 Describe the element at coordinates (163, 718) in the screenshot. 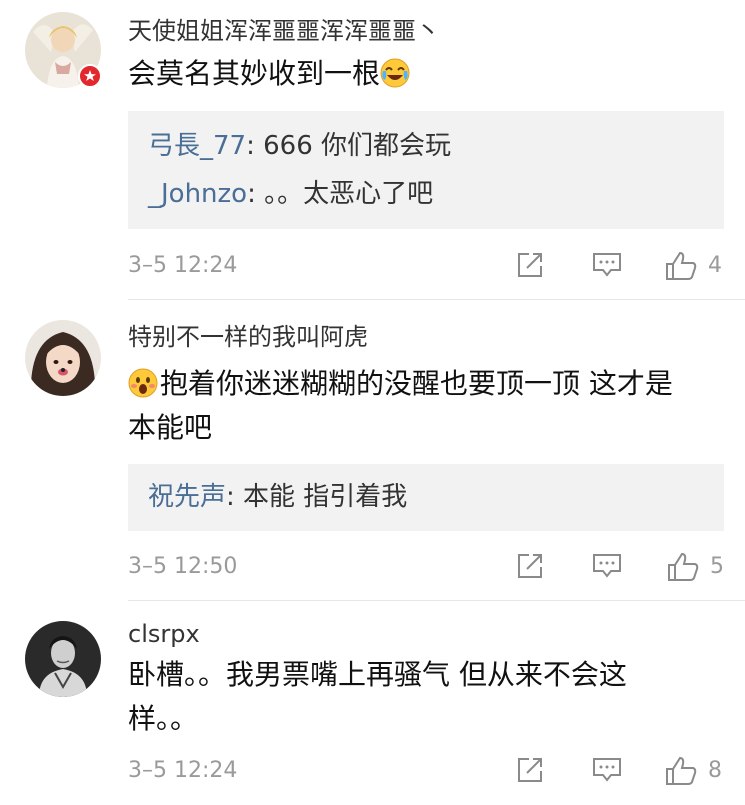

I see `comment-text-line: 样。。` at that location.